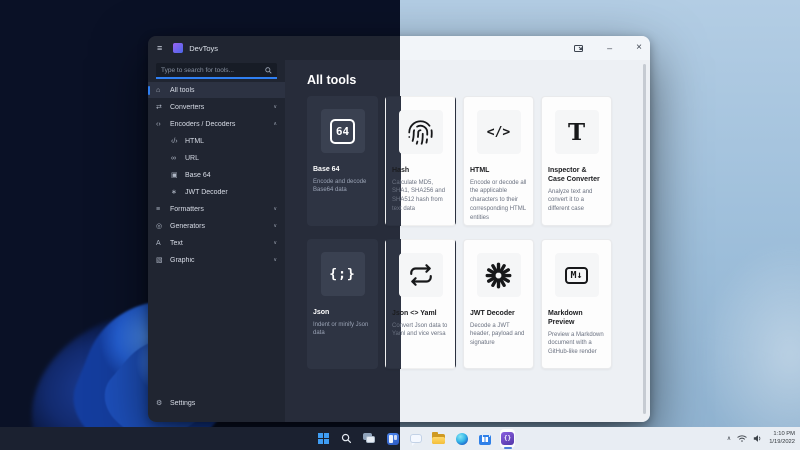 Image resolution: width=800 pixels, height=450 pixels. I want to click on hamburger-menu-icon: ≡, so click(159, 48).